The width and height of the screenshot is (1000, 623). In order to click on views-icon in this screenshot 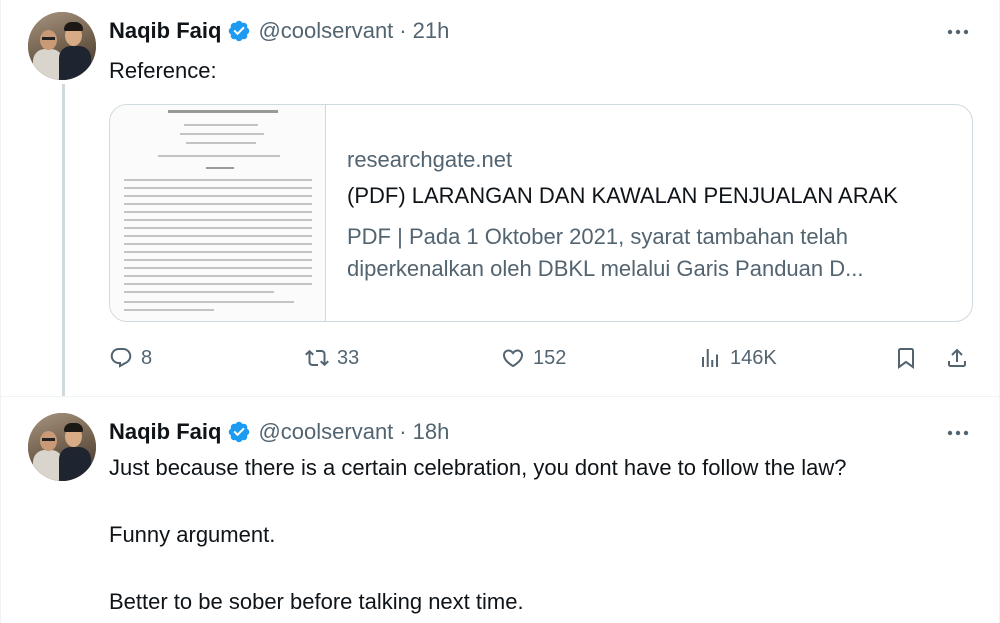, I will do `click(710, 358)`.